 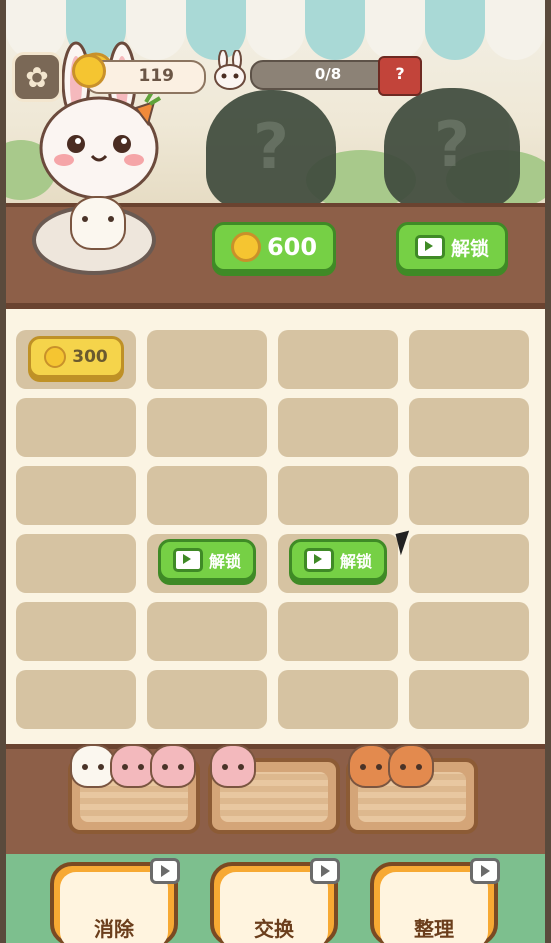 What do you see at coordinates (115, 900) in the screenshot?
I see `tool-button: 消除` at bounding box center [115, 900].